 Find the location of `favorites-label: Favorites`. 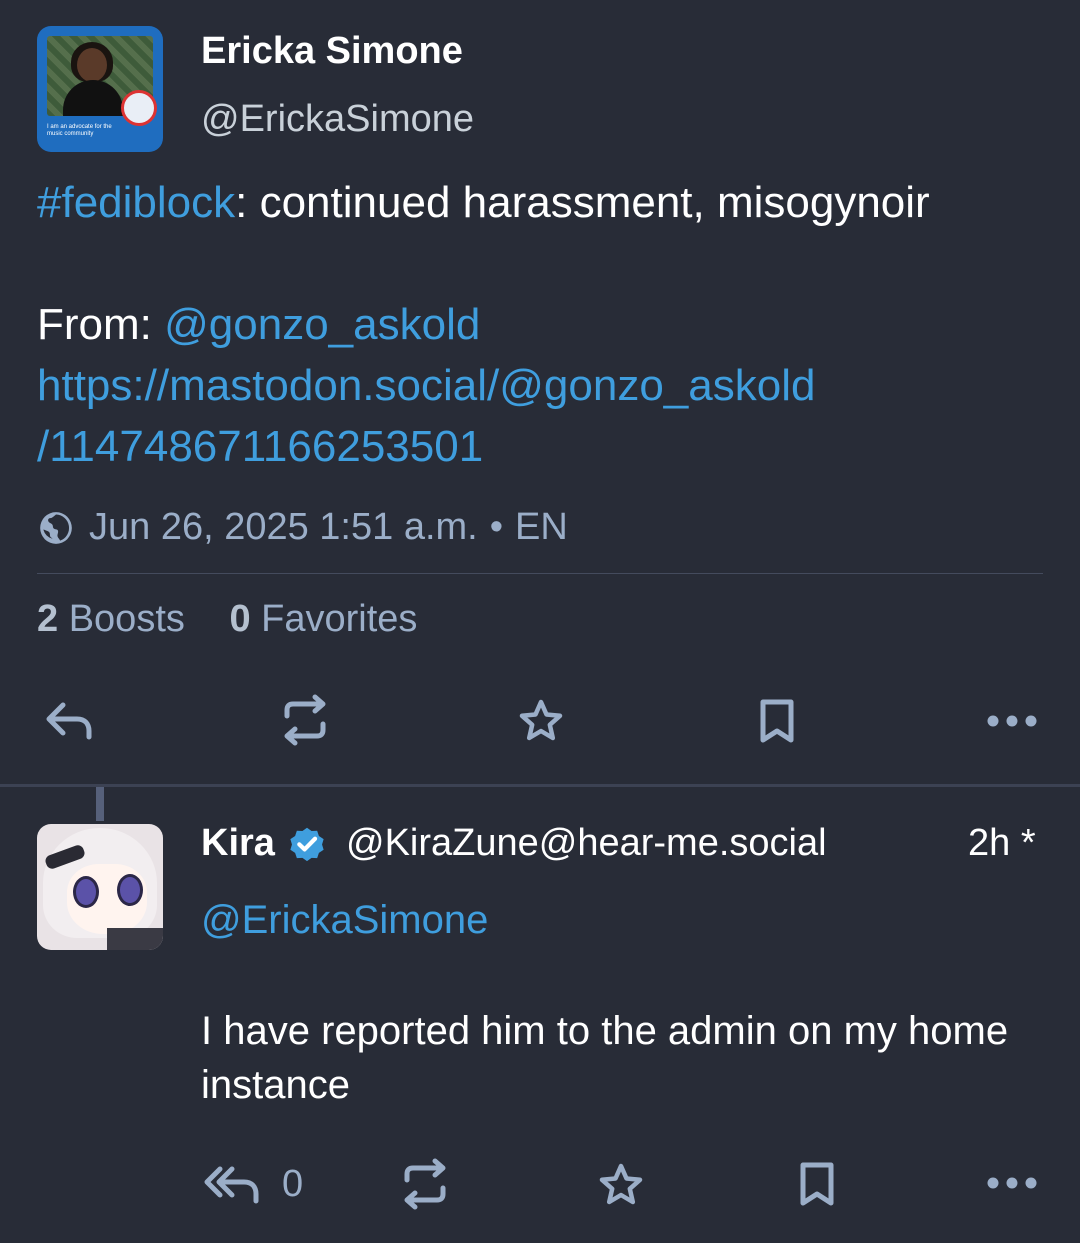

favorites-label: Favorites is located at coordinates (339, 619).